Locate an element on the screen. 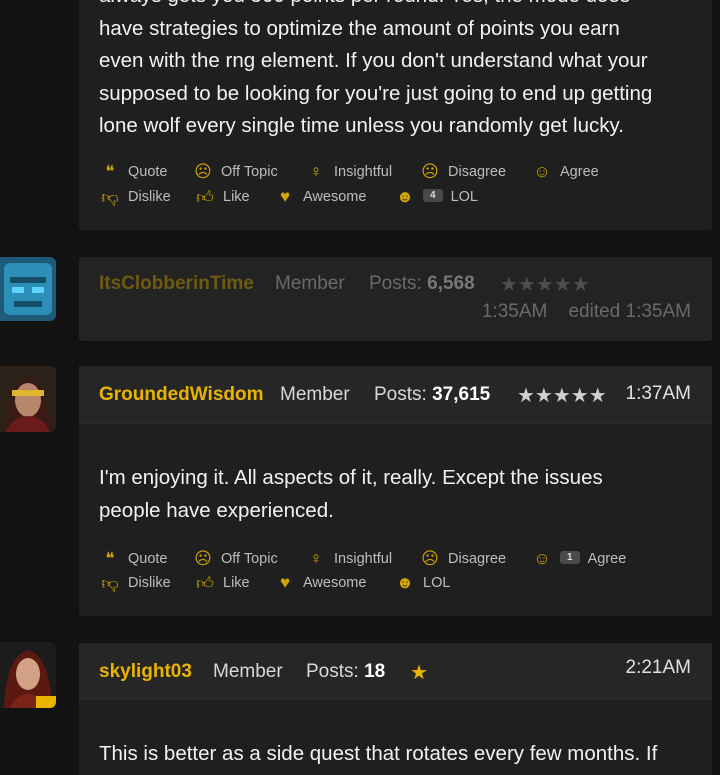  lol-reaction: ☻ 4 LOL is located at coordinates (436, 197).